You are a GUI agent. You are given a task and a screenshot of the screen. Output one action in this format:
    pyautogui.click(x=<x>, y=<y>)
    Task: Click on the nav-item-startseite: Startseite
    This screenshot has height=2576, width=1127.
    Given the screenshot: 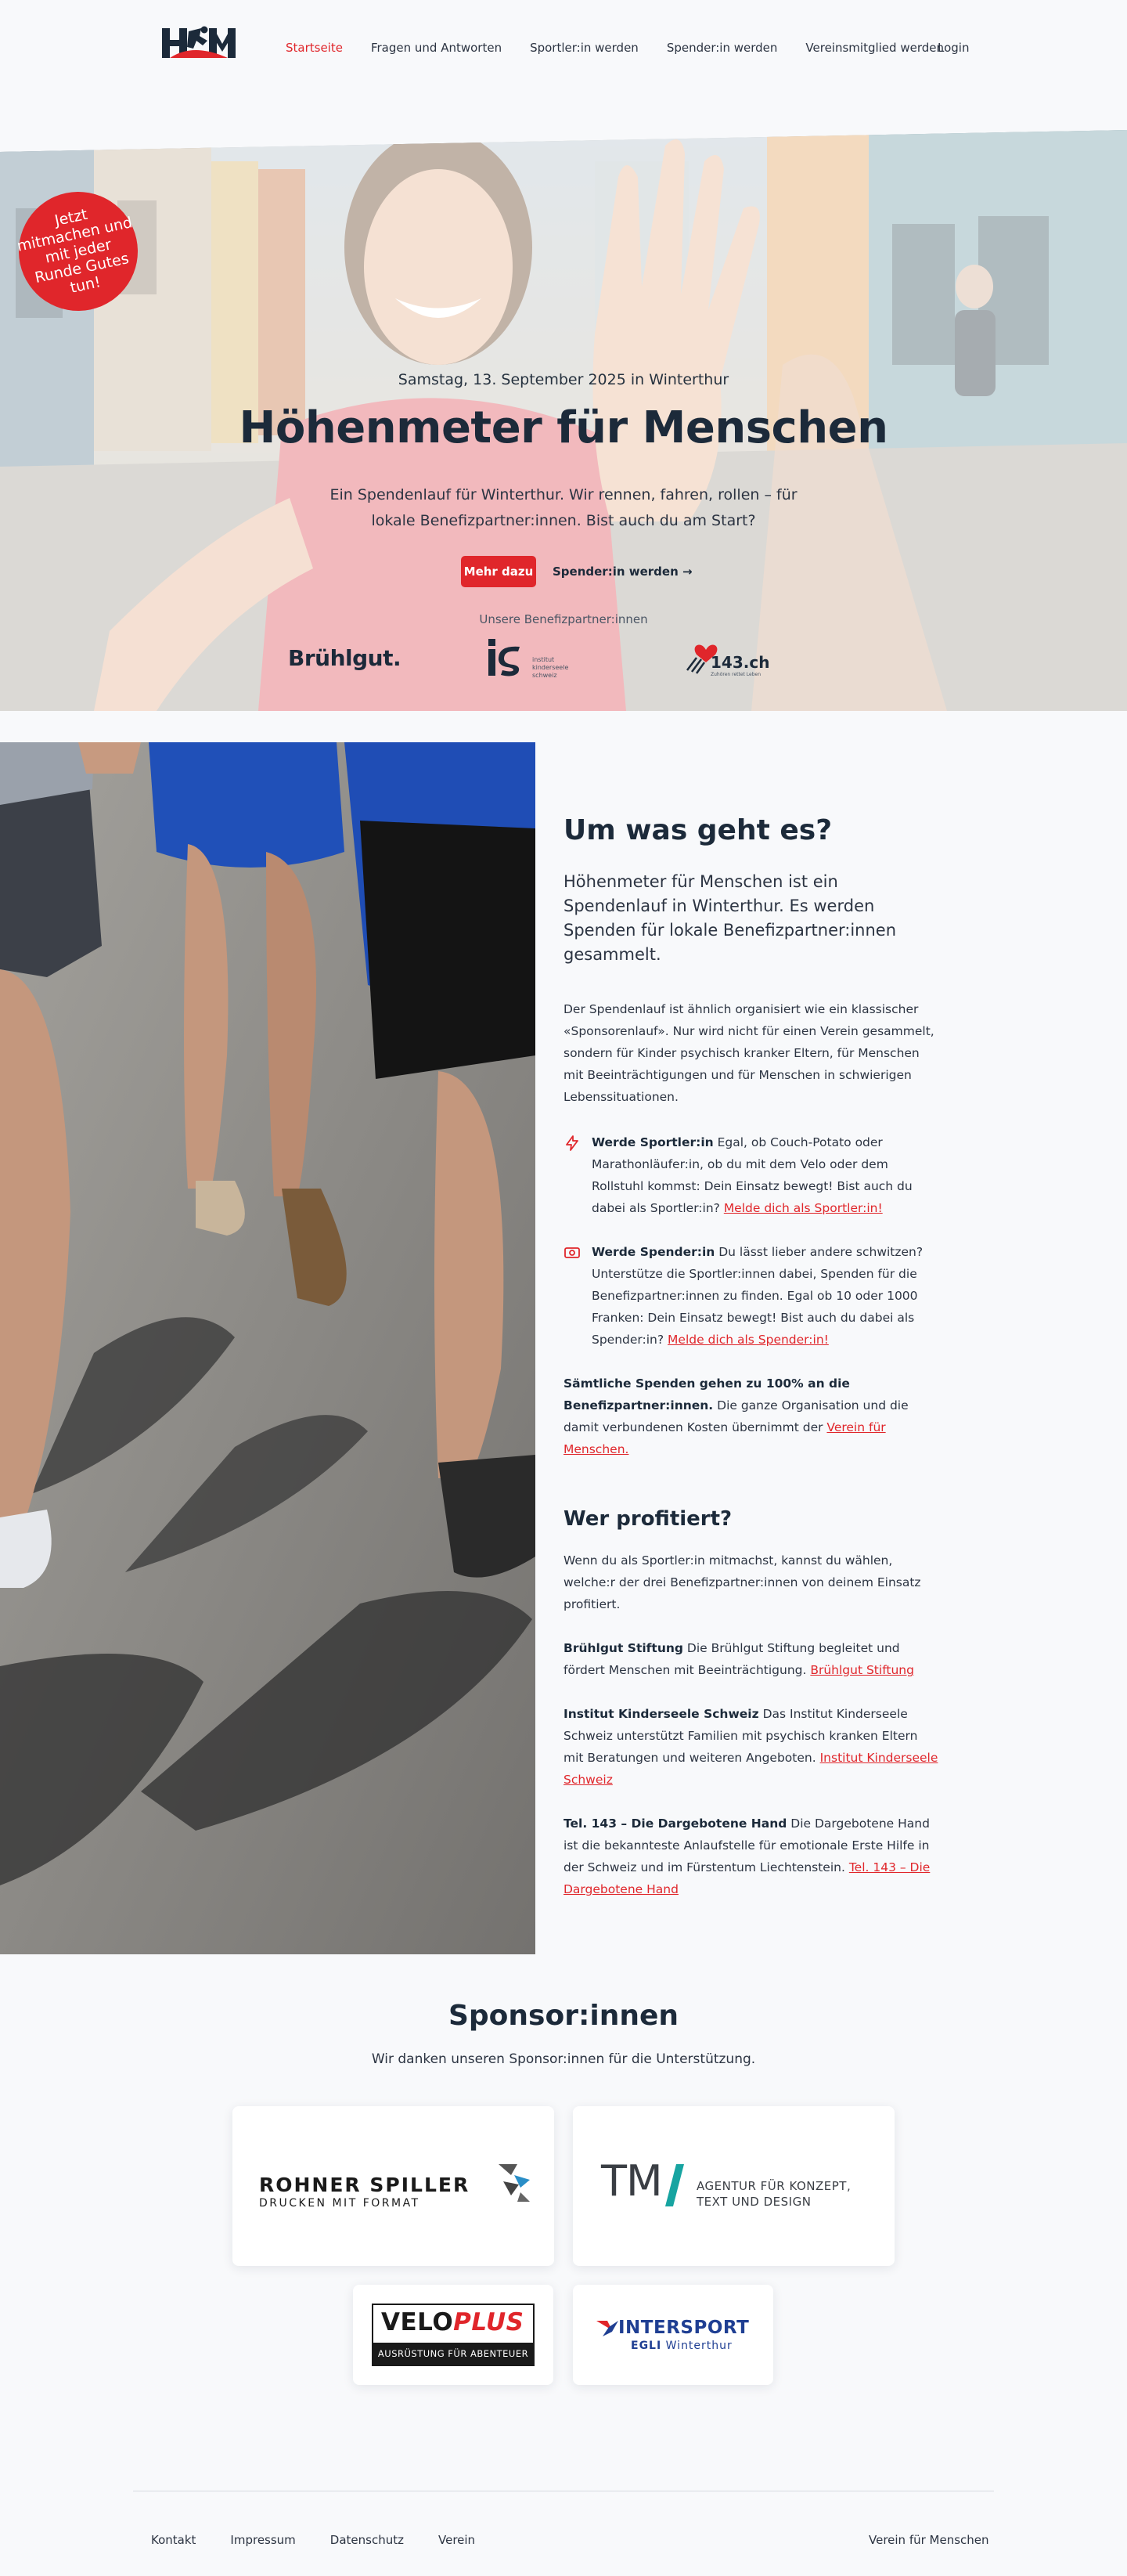 What is the action you would take?
    pyautogui.click(x=314, y=48)
    